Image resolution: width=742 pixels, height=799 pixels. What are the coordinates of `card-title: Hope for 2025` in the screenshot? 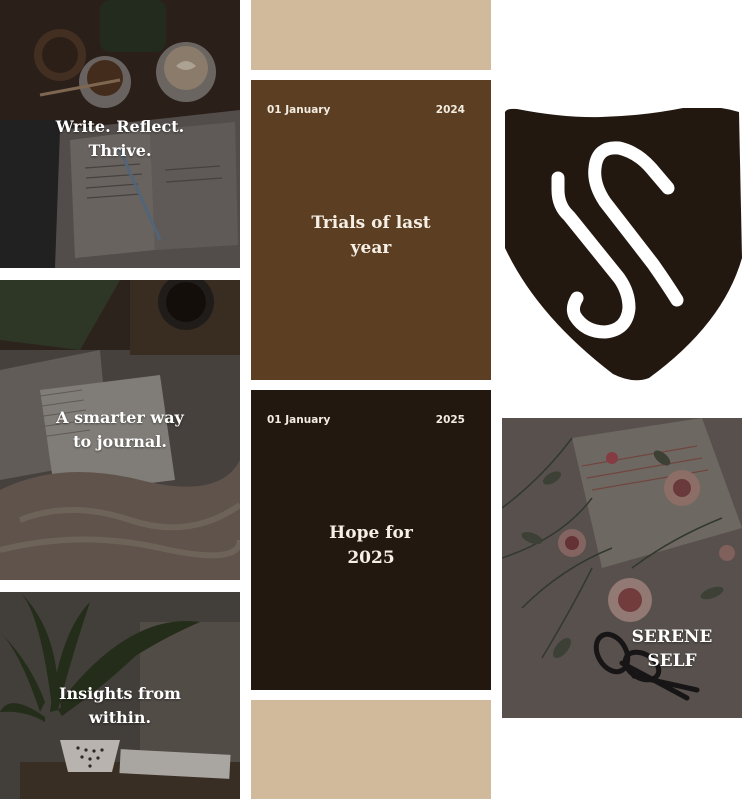 It's located at (371, 545).